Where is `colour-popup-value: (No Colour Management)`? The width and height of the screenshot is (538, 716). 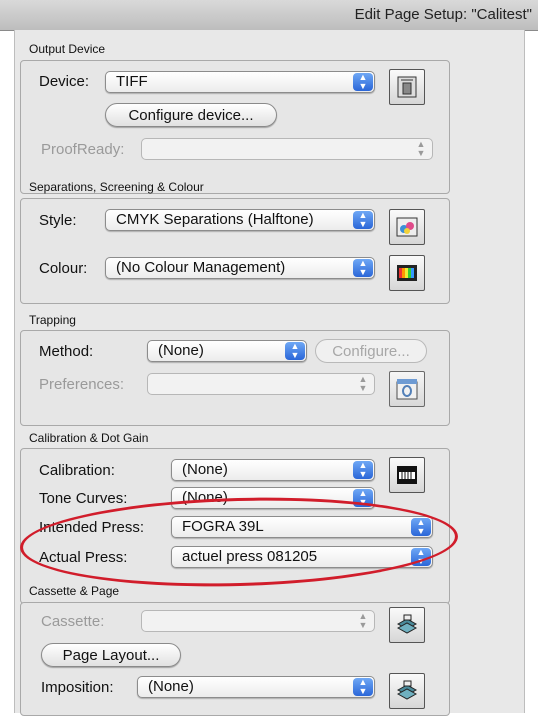 colour-popup-value: (No Colour Management) is located at coordinates (201, 267).